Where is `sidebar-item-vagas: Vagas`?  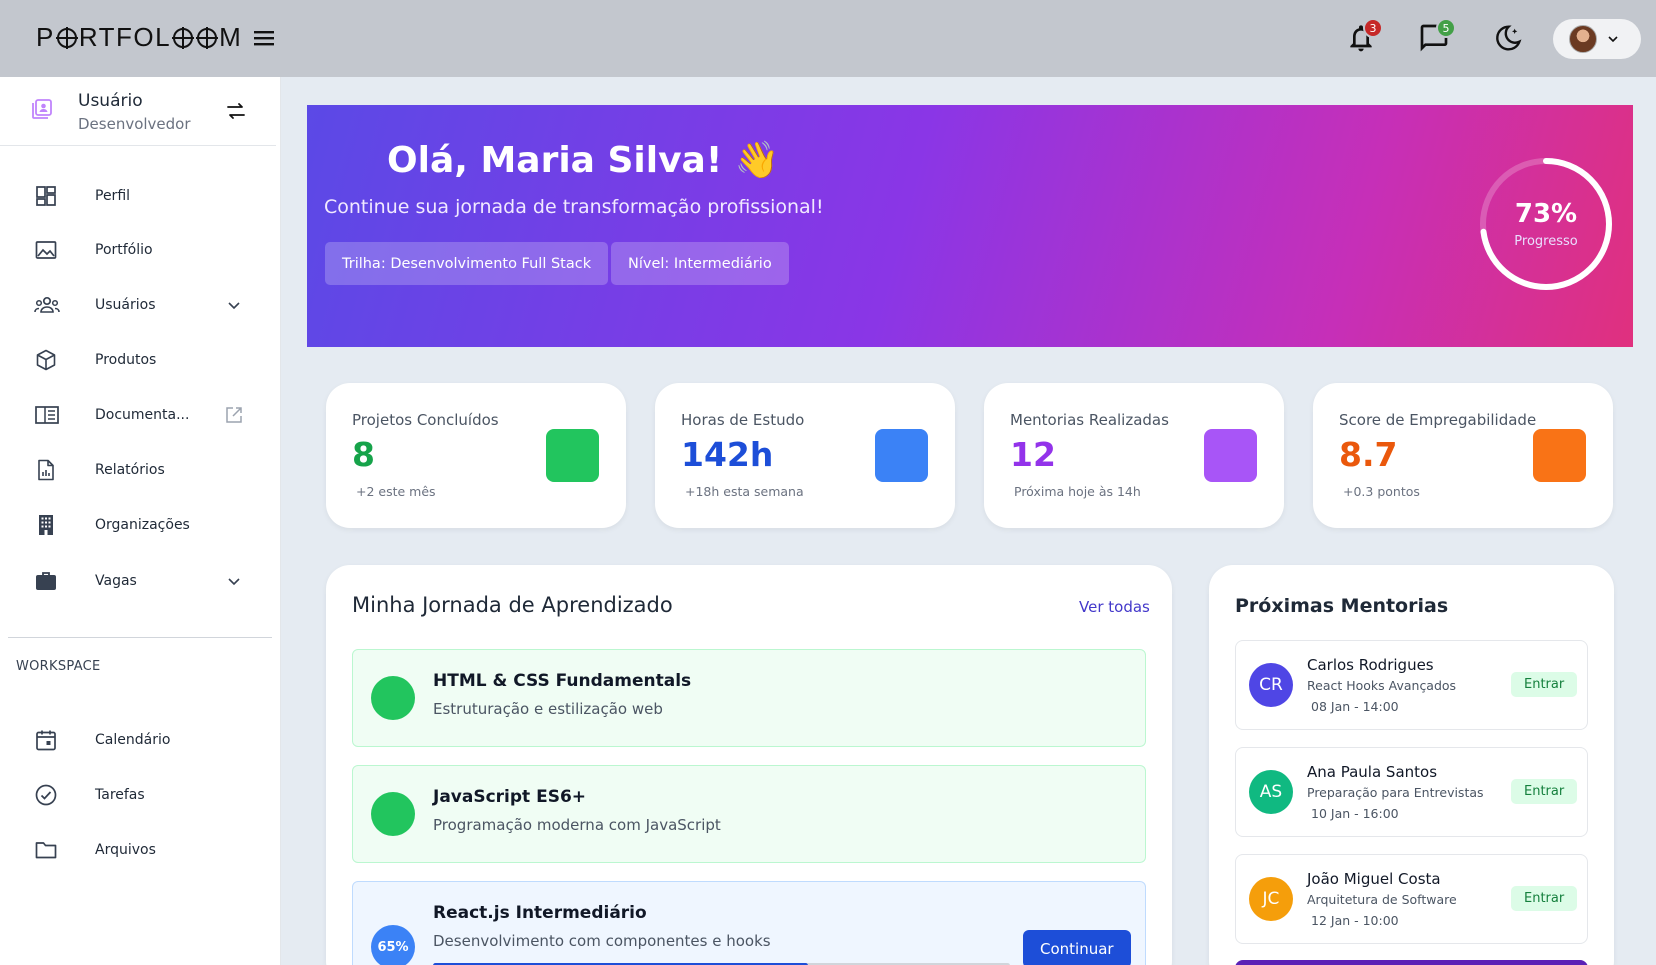
sidebar-item-vagas: Vagas is located at coordinates (138, 581).